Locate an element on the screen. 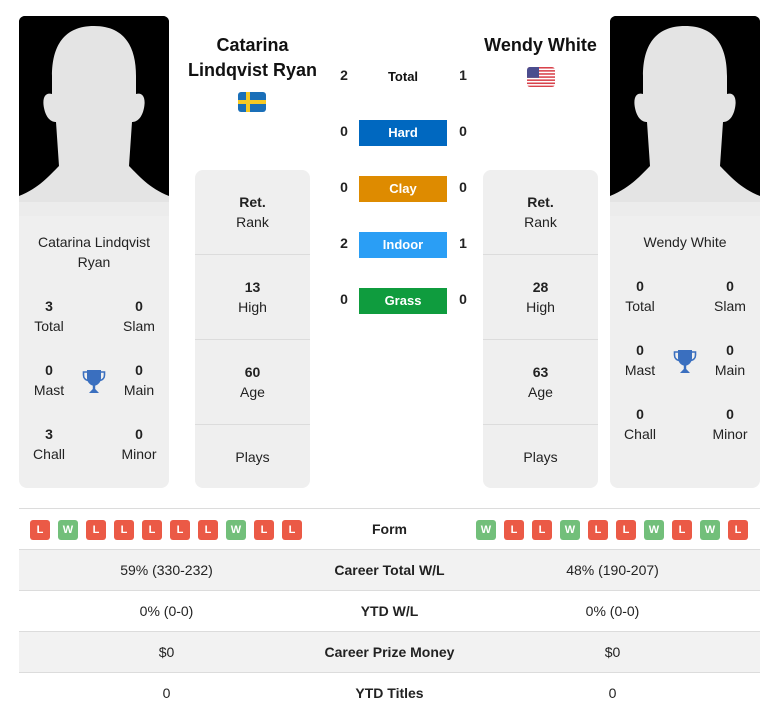  player1-titles-minor: 0 Minor is located at coordinates (139, 444).